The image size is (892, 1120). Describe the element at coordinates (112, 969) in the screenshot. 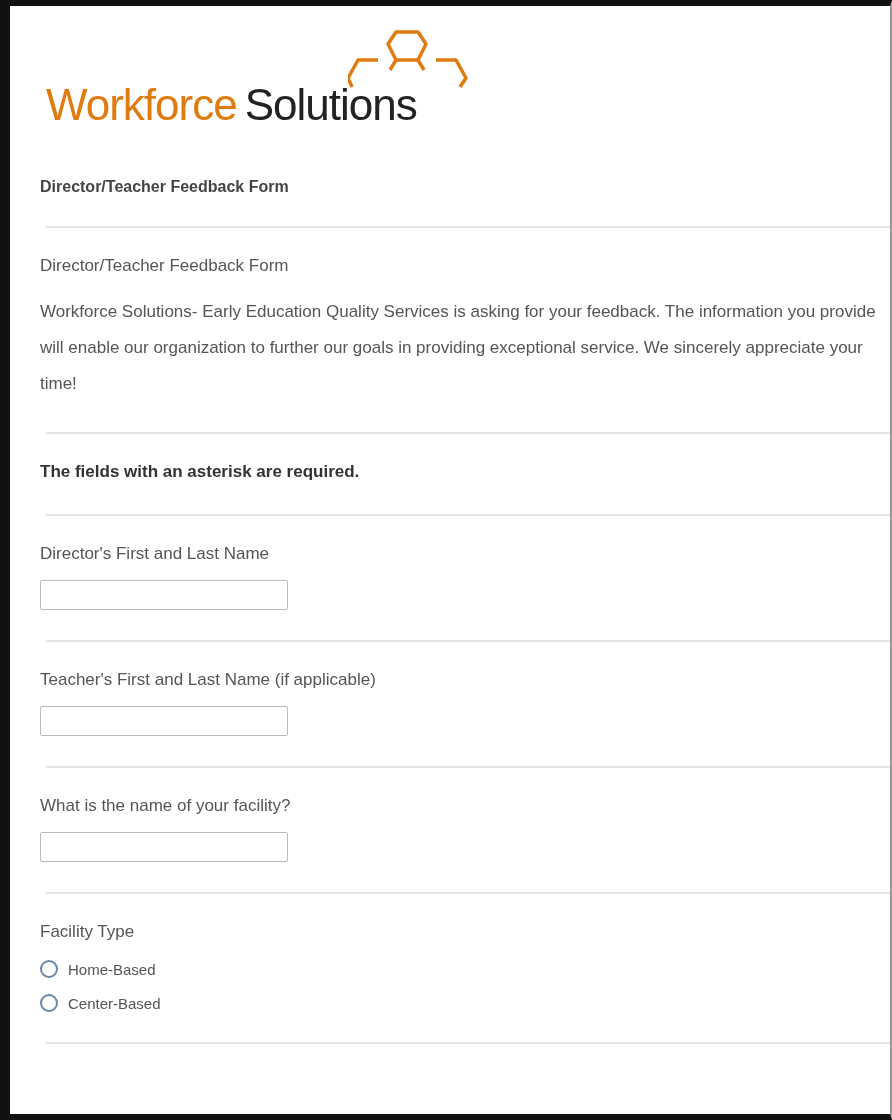

I see `option-label: Home-Based` at that location.